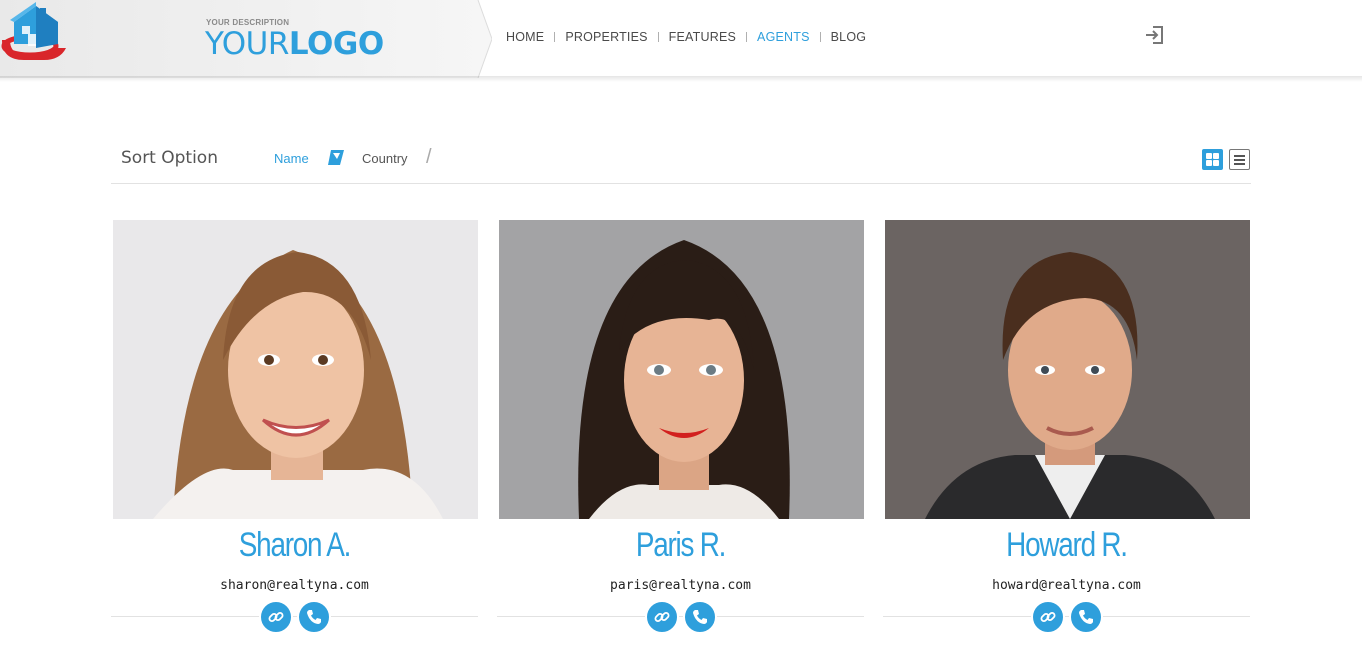 The height and width of the screenshot is (651, 1362). Describe the element at coordinates (1155, 35) in the screenshot. I see `sign-in-icon` at that location.